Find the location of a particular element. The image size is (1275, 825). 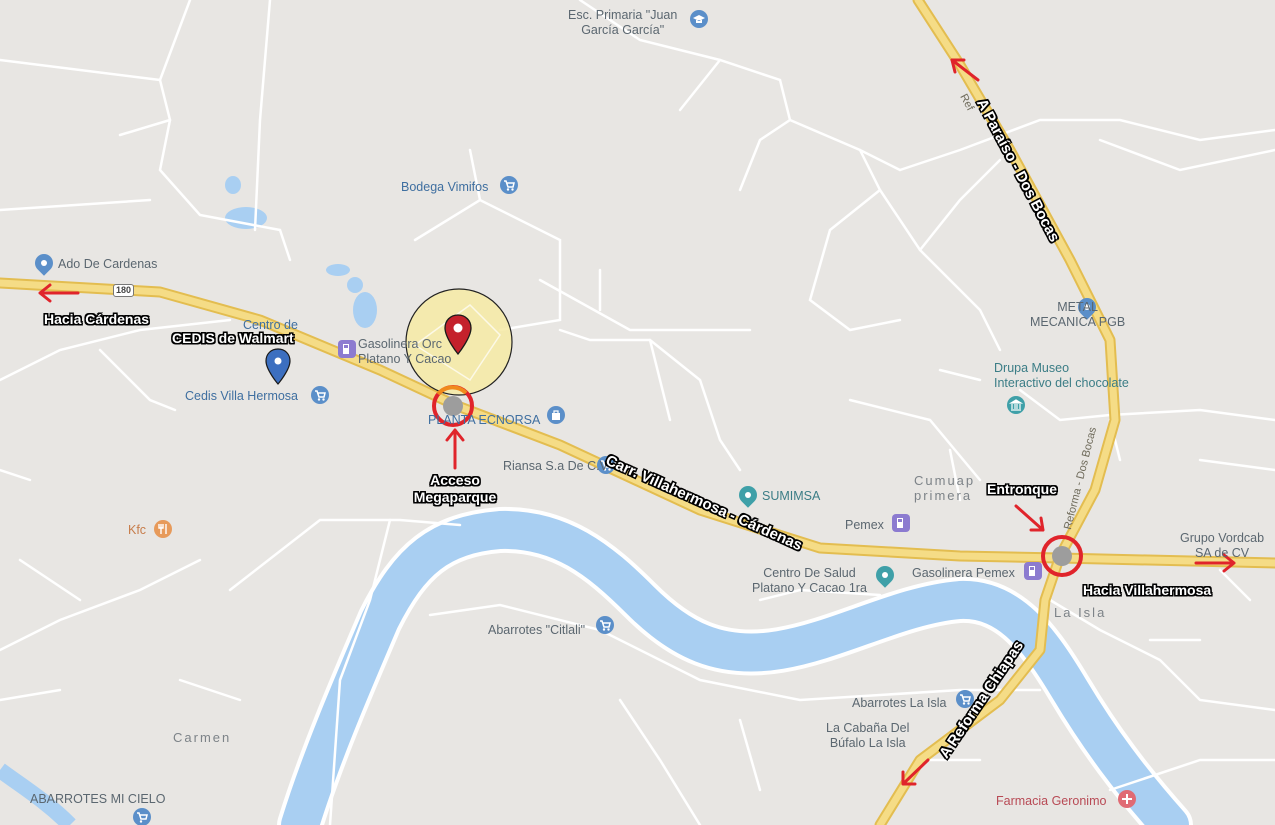

restaurant-icon is located at coordinates (163, 529).